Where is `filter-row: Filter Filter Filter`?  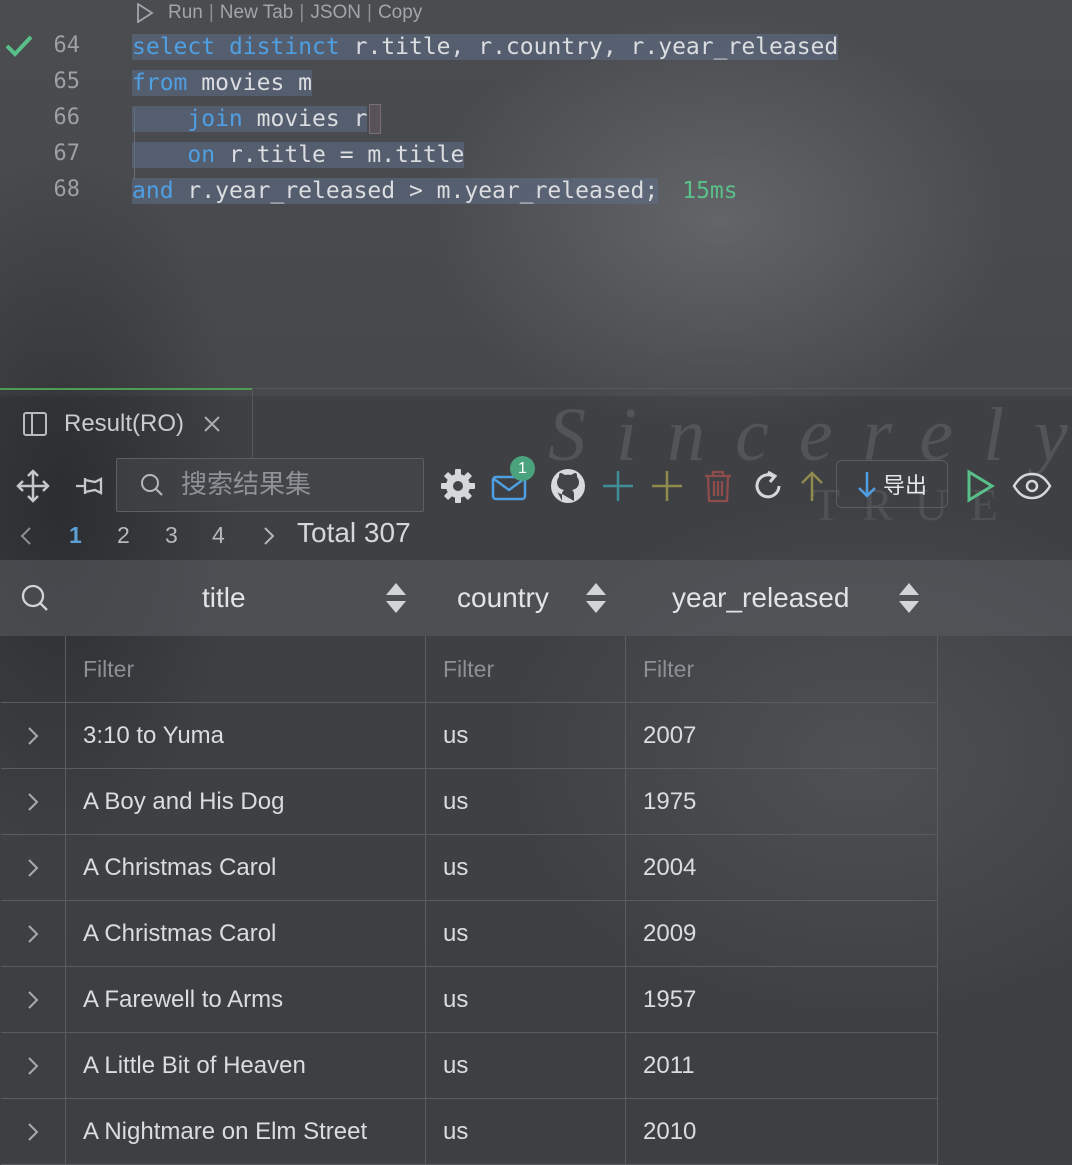
filter-row: Filter Filter Filter is located at coordinates (469, 669).